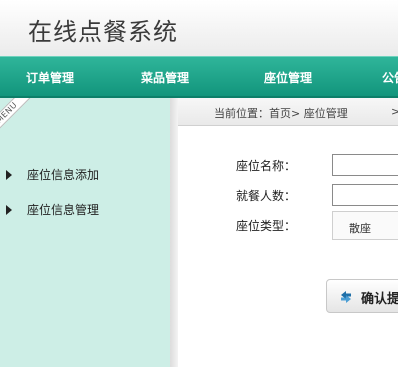 The height and width of the screenshot is (367, 398). What do you see at coordinates (360, 228) in the screenshot?
I see `seat-type-value: 散座` at bounding box center [360, 228].